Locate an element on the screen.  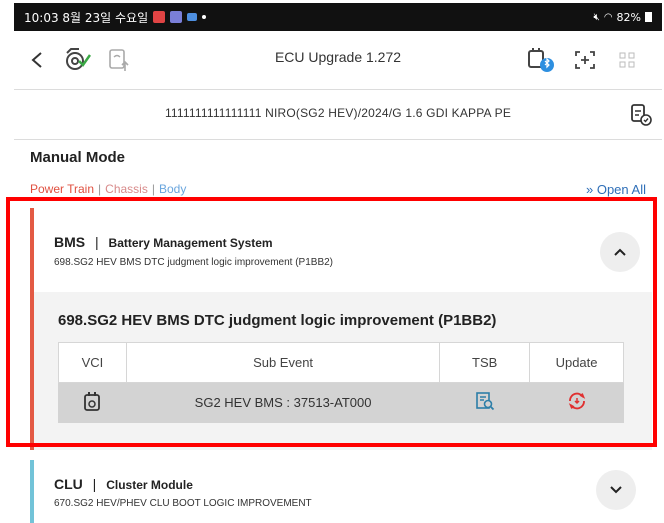
app-notification-icon is located at coordinates (176, 17).